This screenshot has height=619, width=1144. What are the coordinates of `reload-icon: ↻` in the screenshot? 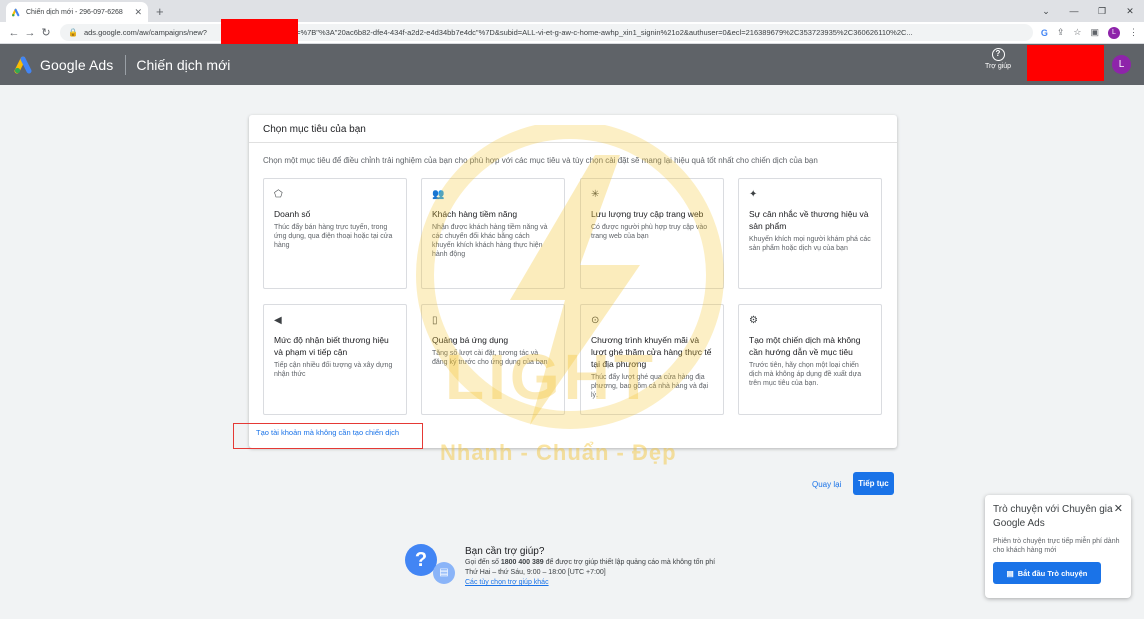 It's located at (46, 32).